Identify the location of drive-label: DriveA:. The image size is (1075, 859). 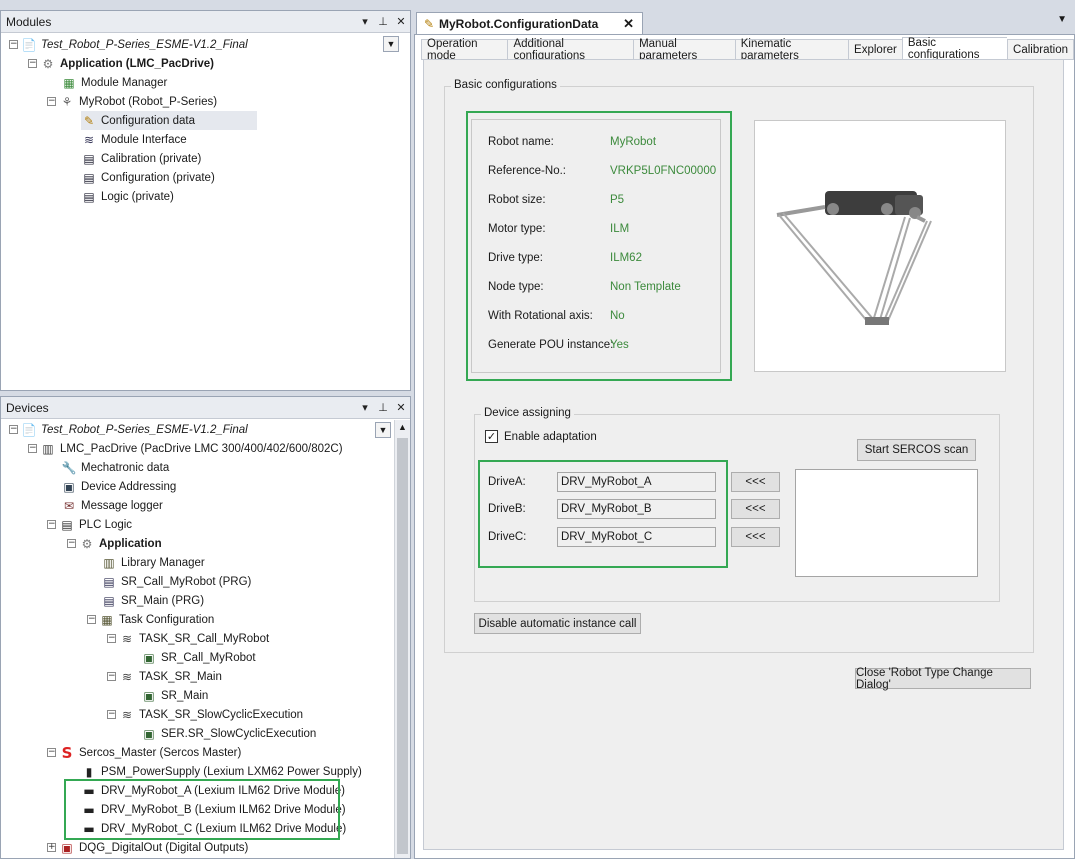
(507, 482).